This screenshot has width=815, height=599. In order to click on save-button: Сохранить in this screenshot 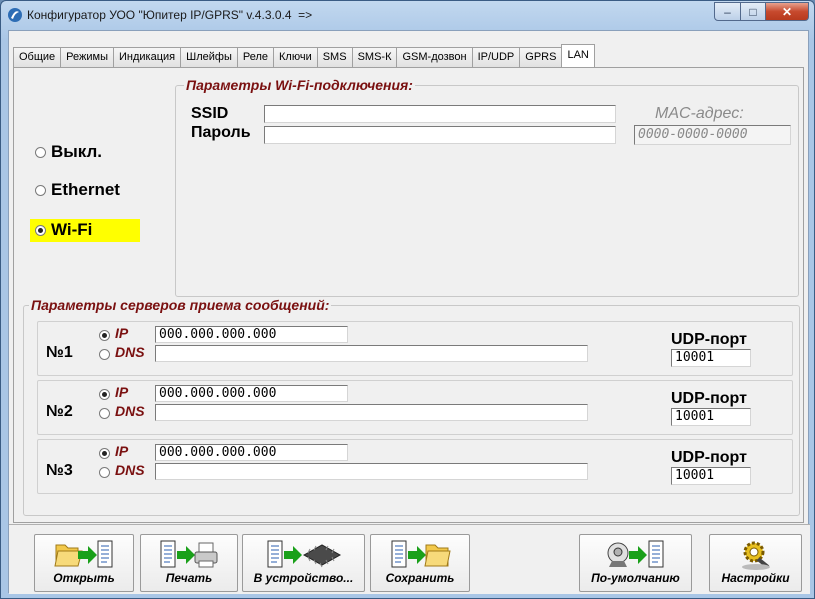, I will do `click(420, 563)`.